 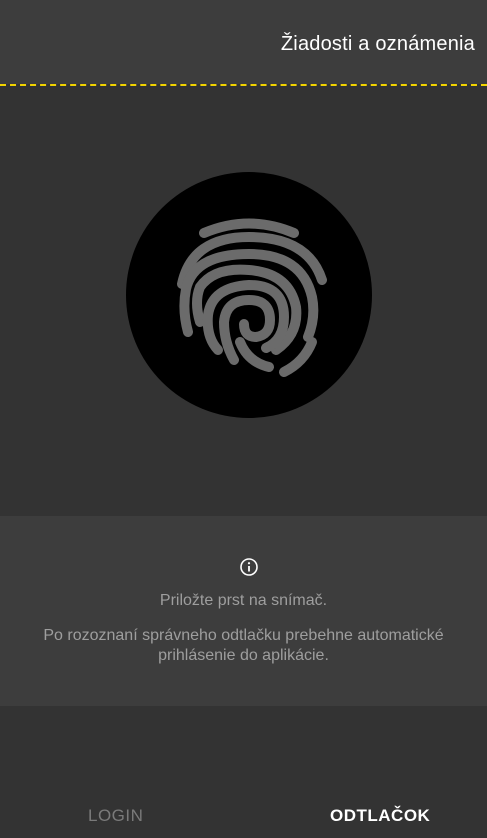 I want to click on info-icon, so click(x=249, y=567).